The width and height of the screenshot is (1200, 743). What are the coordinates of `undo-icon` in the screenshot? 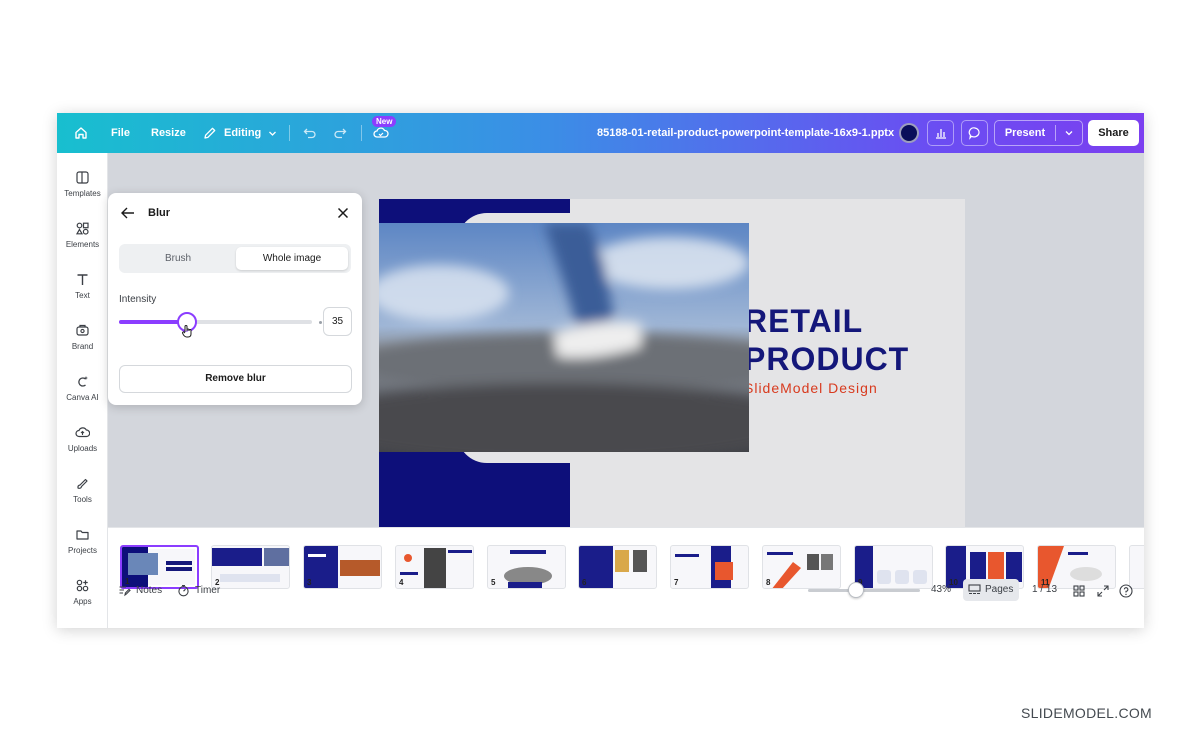 It's located at (309, 133).